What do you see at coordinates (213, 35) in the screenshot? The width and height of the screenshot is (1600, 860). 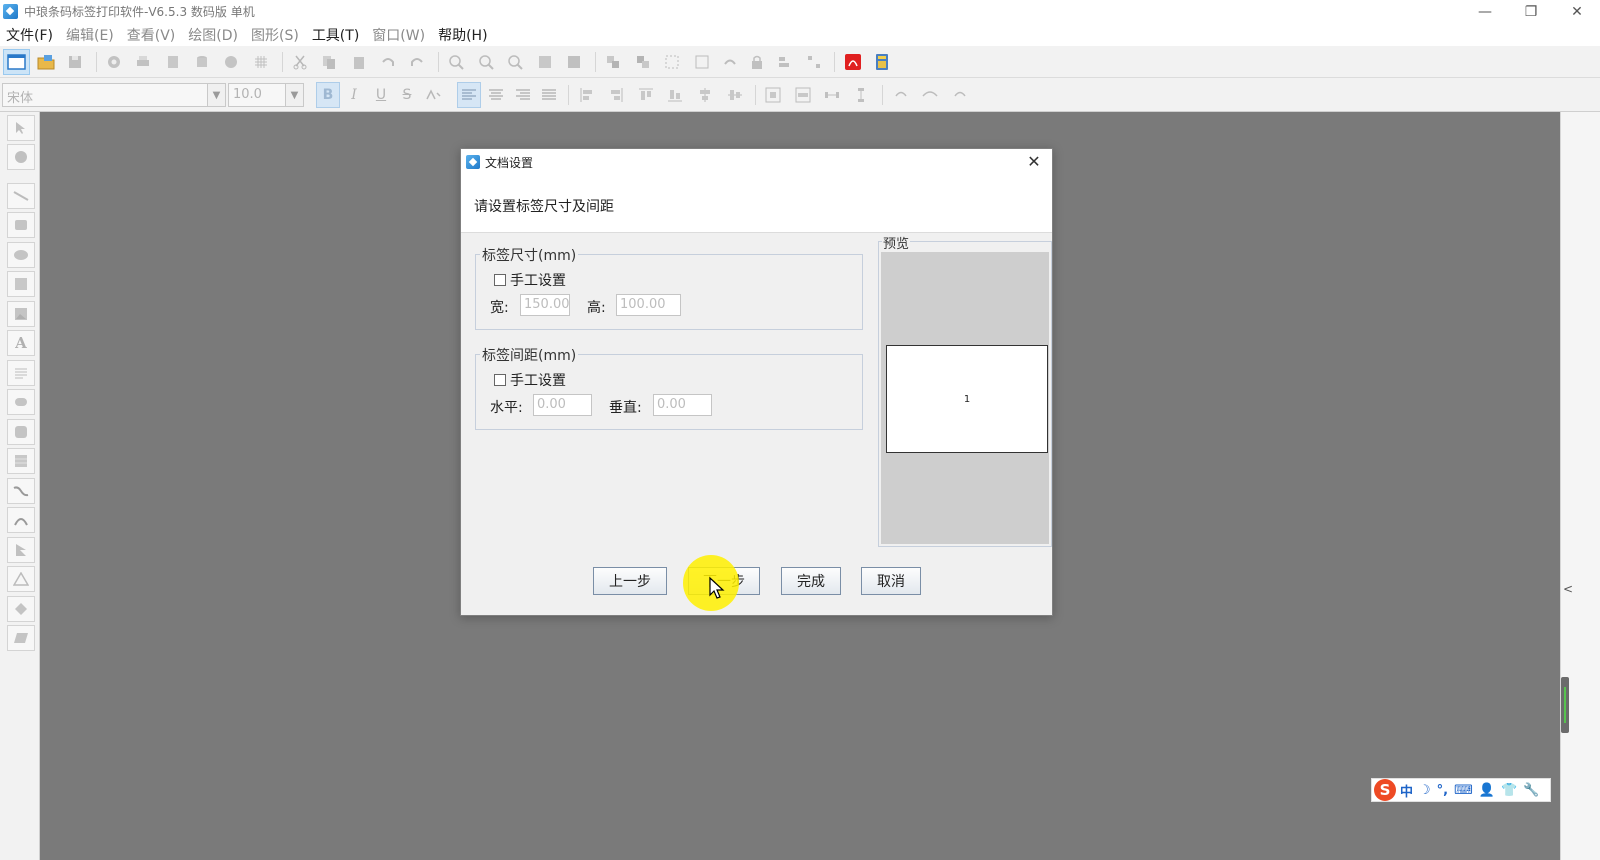 I see `menu-draw: 绘图(D)` at bounding box center [213, 35].